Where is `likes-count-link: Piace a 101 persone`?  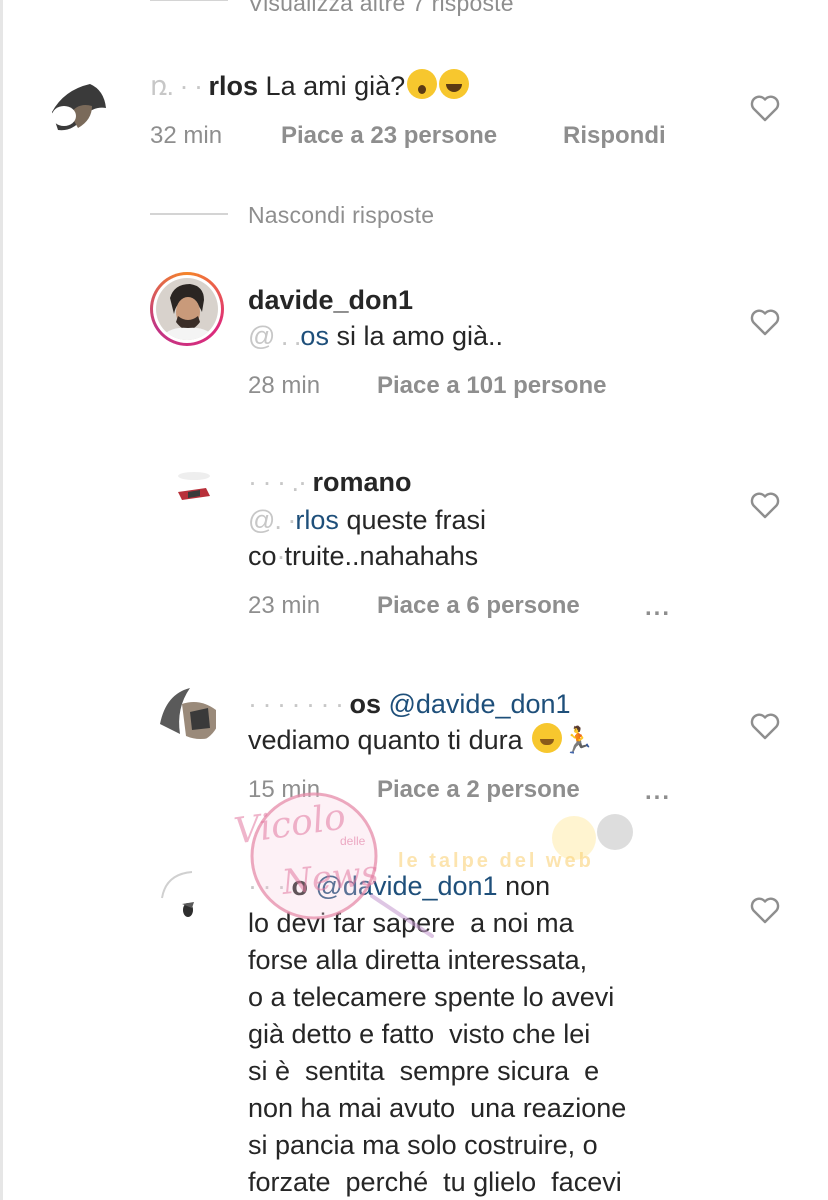 likes-count-link: Piace a 101 persone is located at coordinates (491, 386).